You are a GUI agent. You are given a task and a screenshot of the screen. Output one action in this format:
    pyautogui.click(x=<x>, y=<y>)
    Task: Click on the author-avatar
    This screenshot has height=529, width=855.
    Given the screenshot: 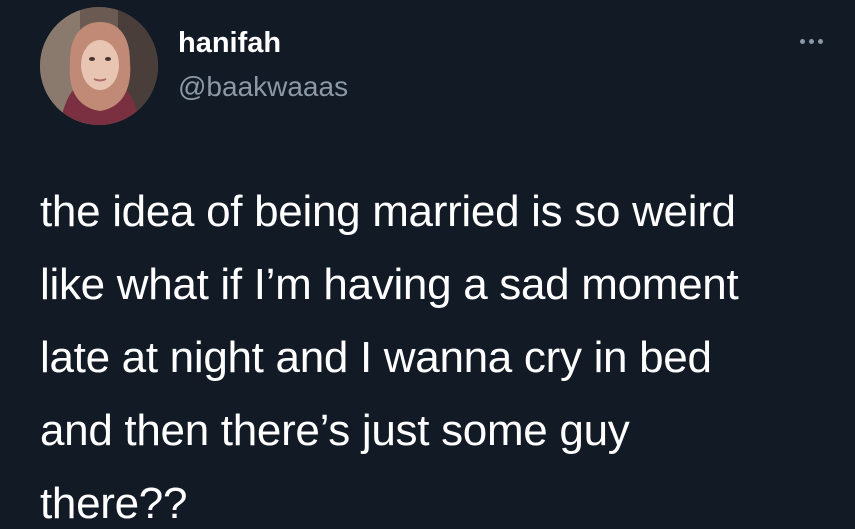 What is the action you would take?
    pyautogui.click(x=99, y=66)
    